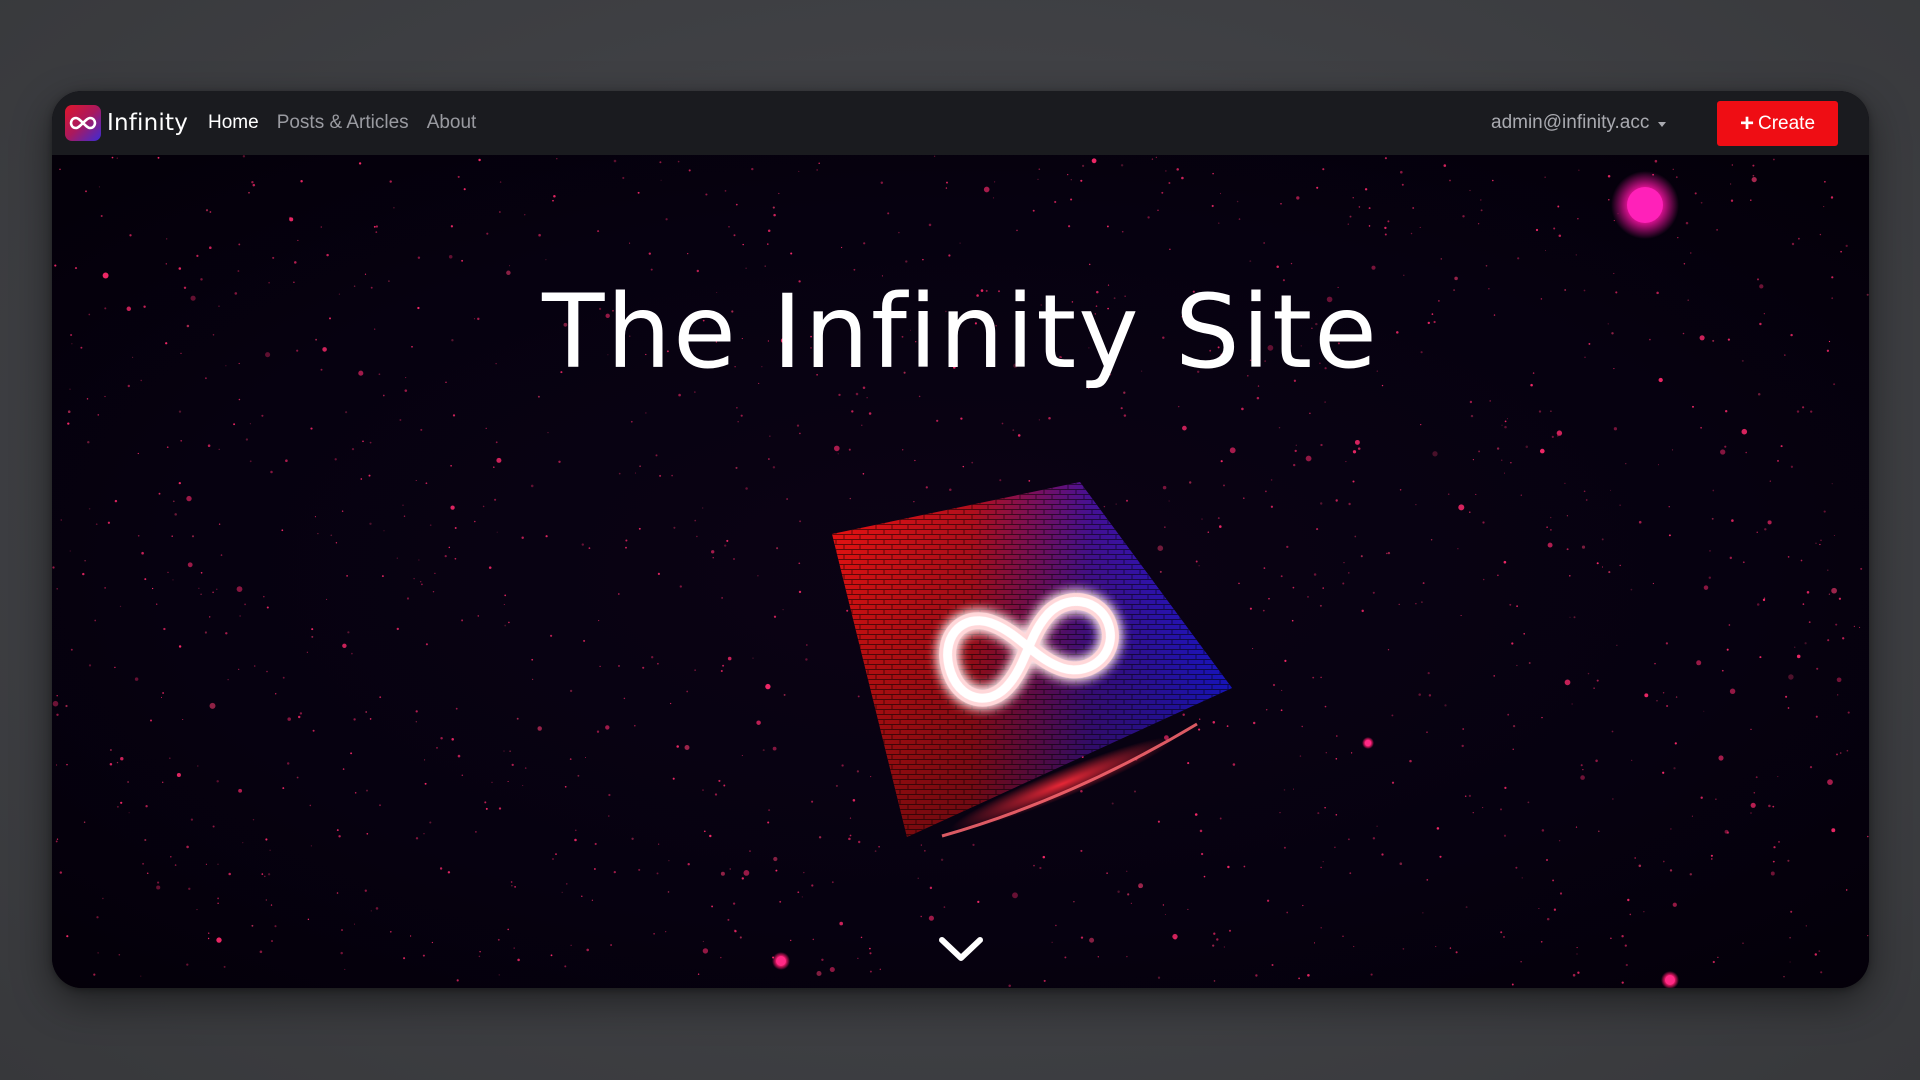 The height and width of the screenshot is (1080, 1920). What do you see at coordinates (1662, 124) in the screenshot?
I see `caret-down-icon` at bounding box center [1662, 124].